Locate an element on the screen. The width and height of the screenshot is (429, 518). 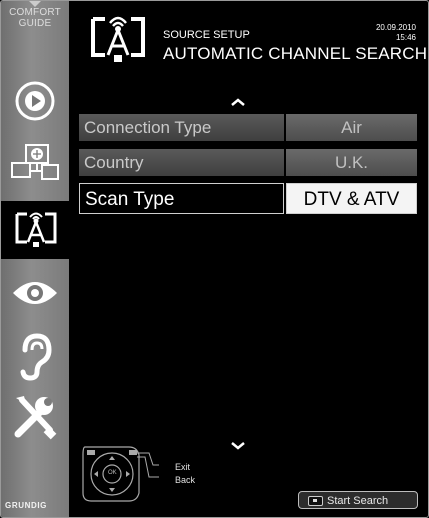
sidebar-item-settings is located at coordinates (35, 417).